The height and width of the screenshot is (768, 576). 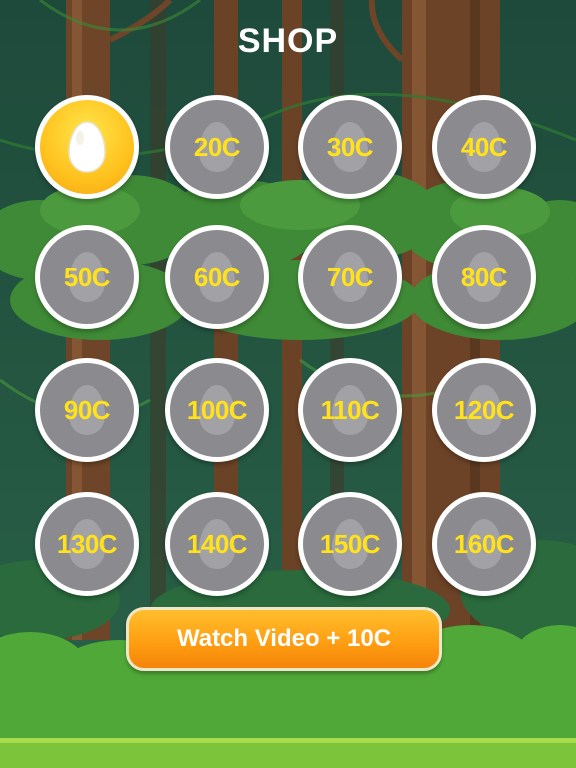 I want to click on egg-slot-locked: 130C, so click(x=87, y=544).